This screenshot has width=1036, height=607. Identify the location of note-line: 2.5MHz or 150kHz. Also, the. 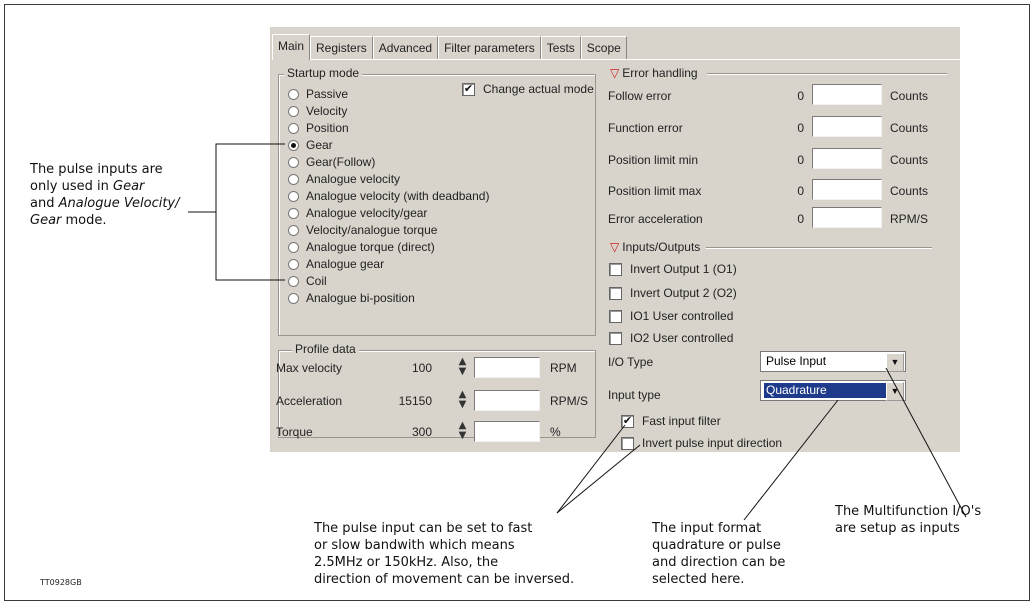
(406, 562).